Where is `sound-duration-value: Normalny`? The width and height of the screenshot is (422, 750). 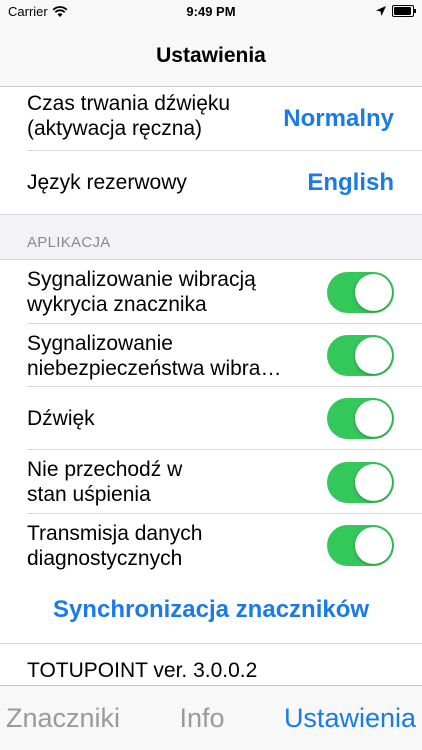
sound-duration-value: Normalny is located at coordinates (338, 119).